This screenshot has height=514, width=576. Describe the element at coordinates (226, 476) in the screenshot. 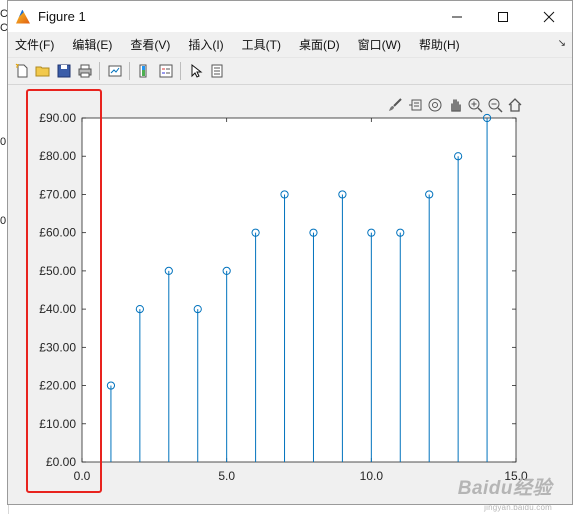

I see `x-tick-label: 5.0` at that location.